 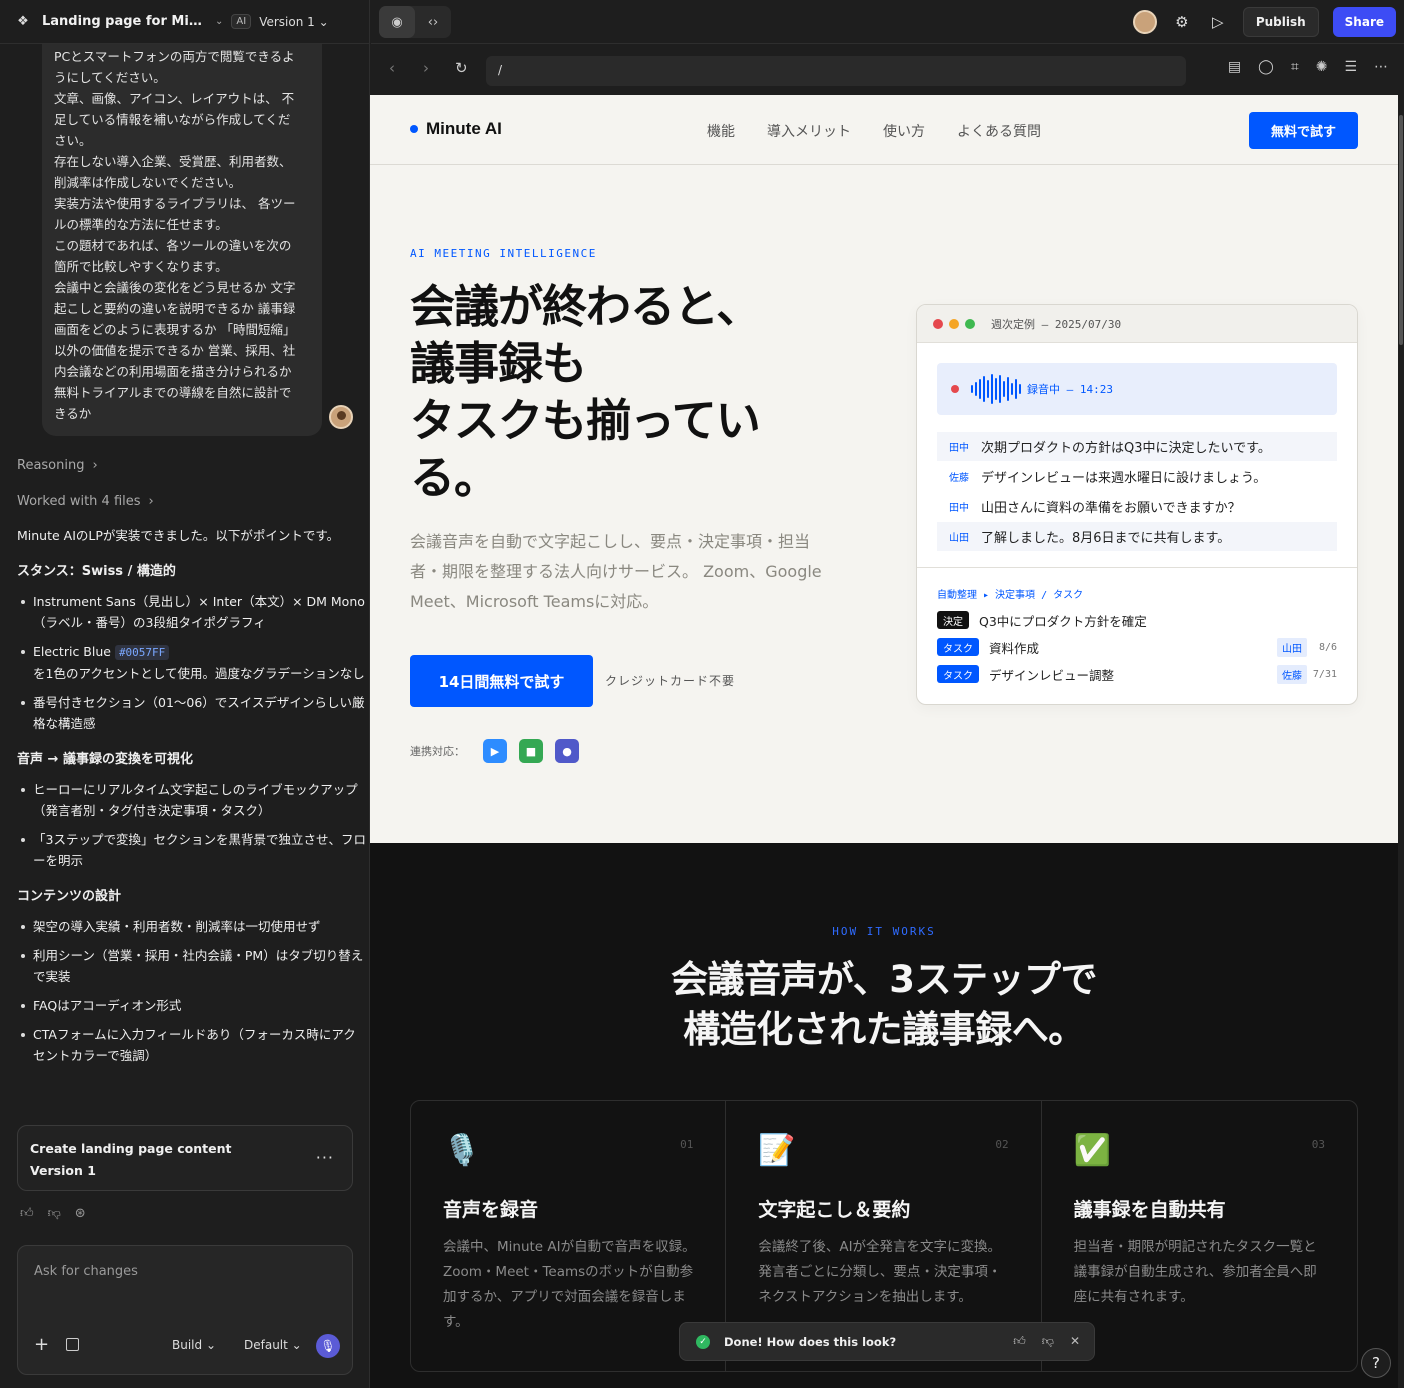 I want to click on reply-list-item: 番号付きセクション（01〜06）でスイスデザインらしい厳格な構造感, so click(x=192, y=713).